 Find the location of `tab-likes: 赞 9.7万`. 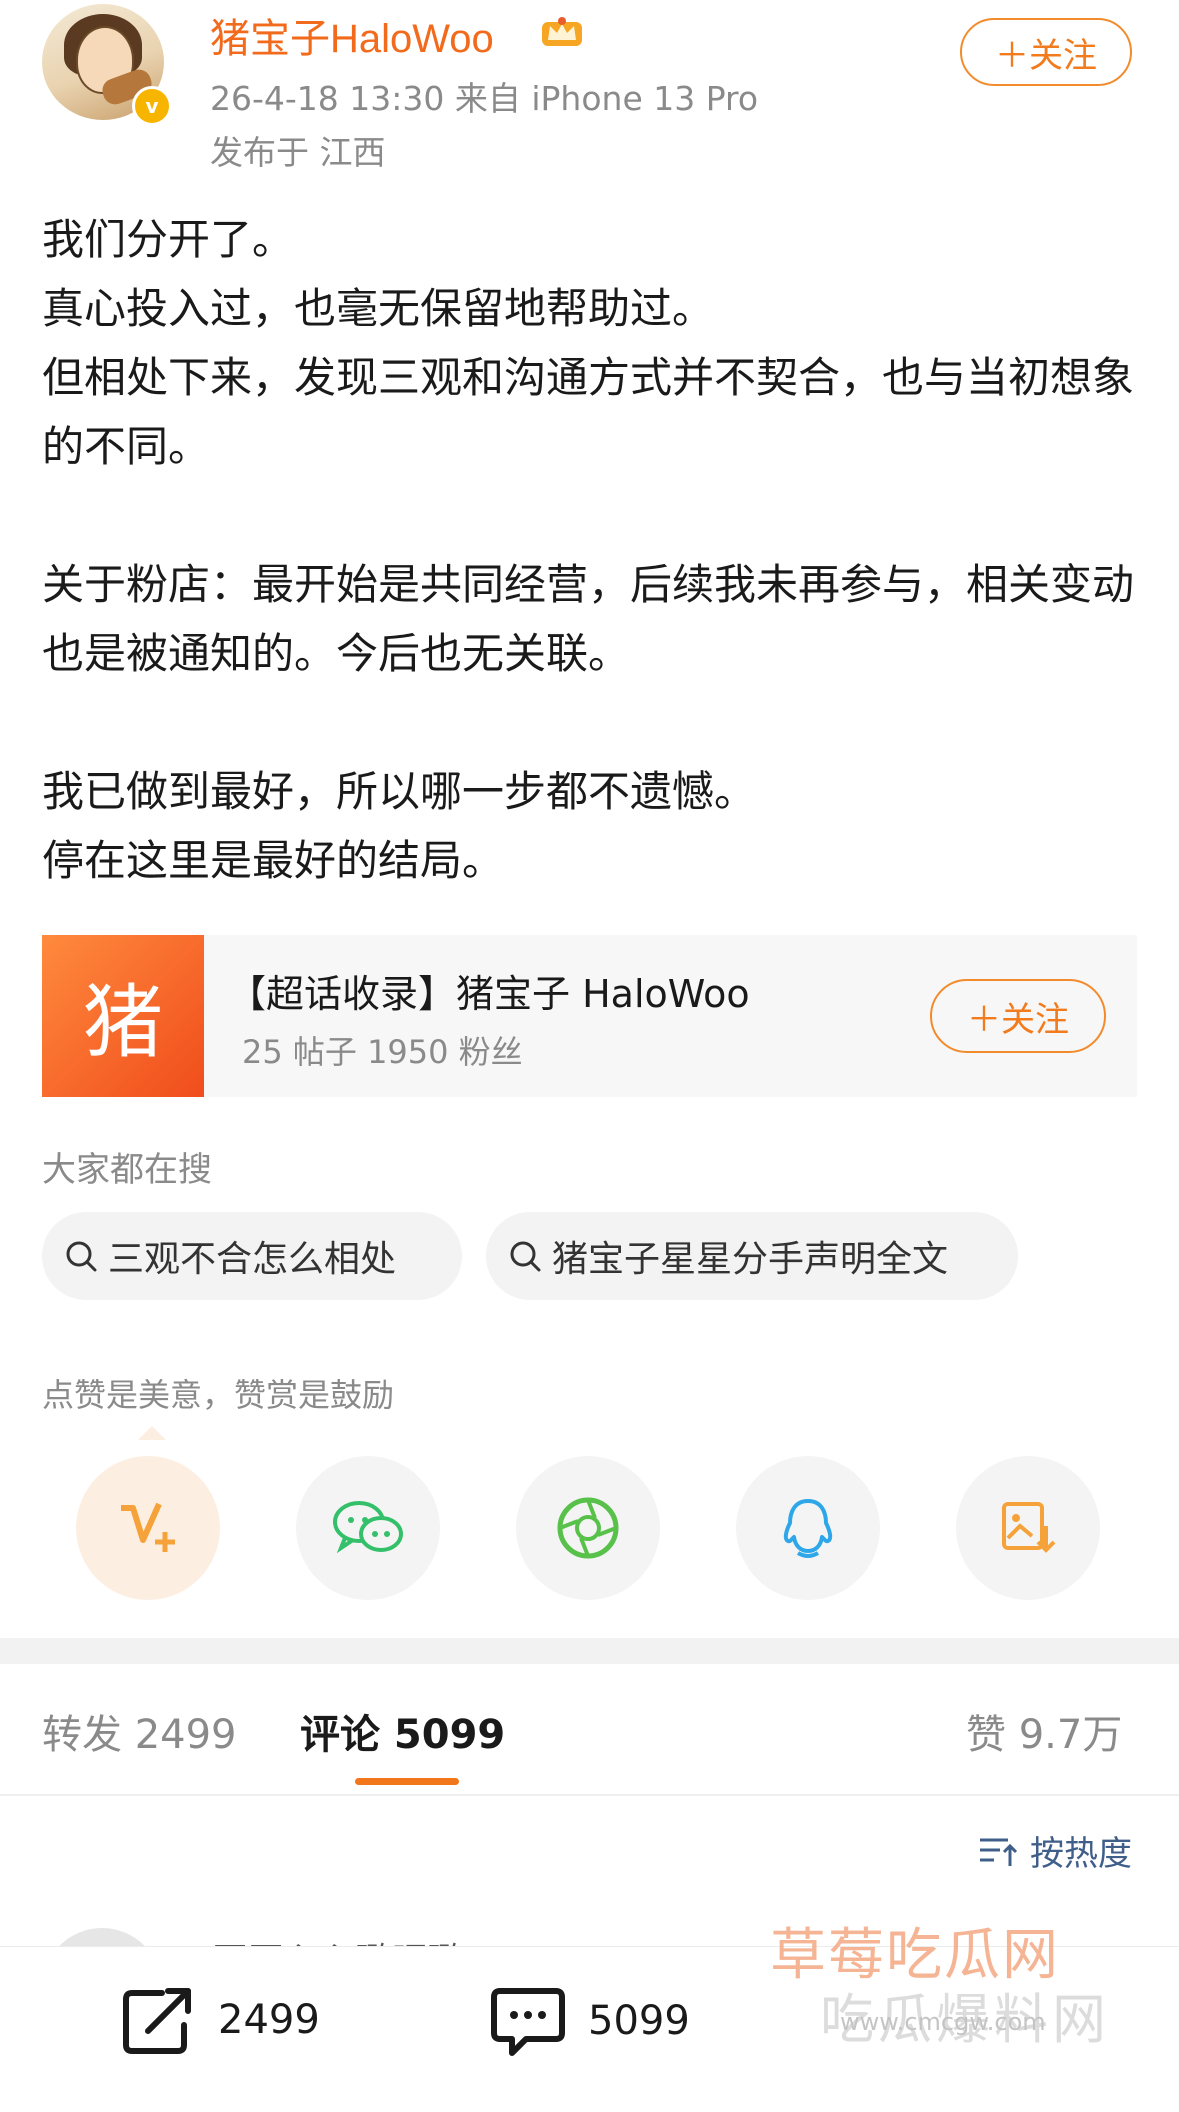

tab-likes: 赞 9.7万 is located at coordinates (1044, 1731).